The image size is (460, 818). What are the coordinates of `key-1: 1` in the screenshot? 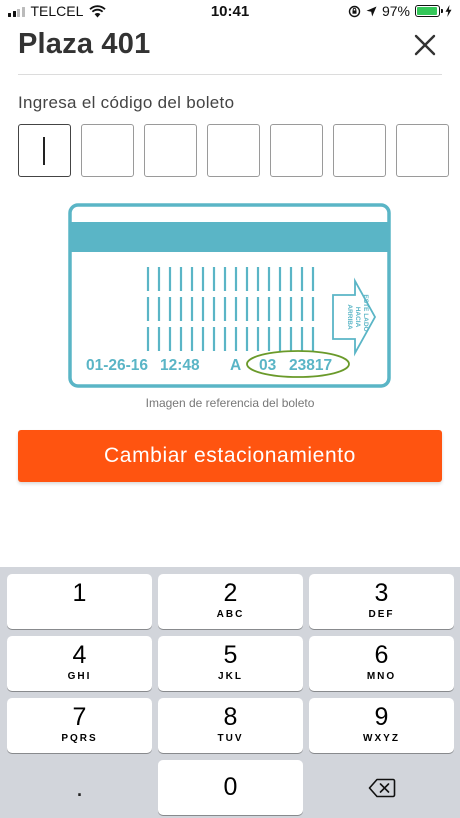 It's located at (79, 601).